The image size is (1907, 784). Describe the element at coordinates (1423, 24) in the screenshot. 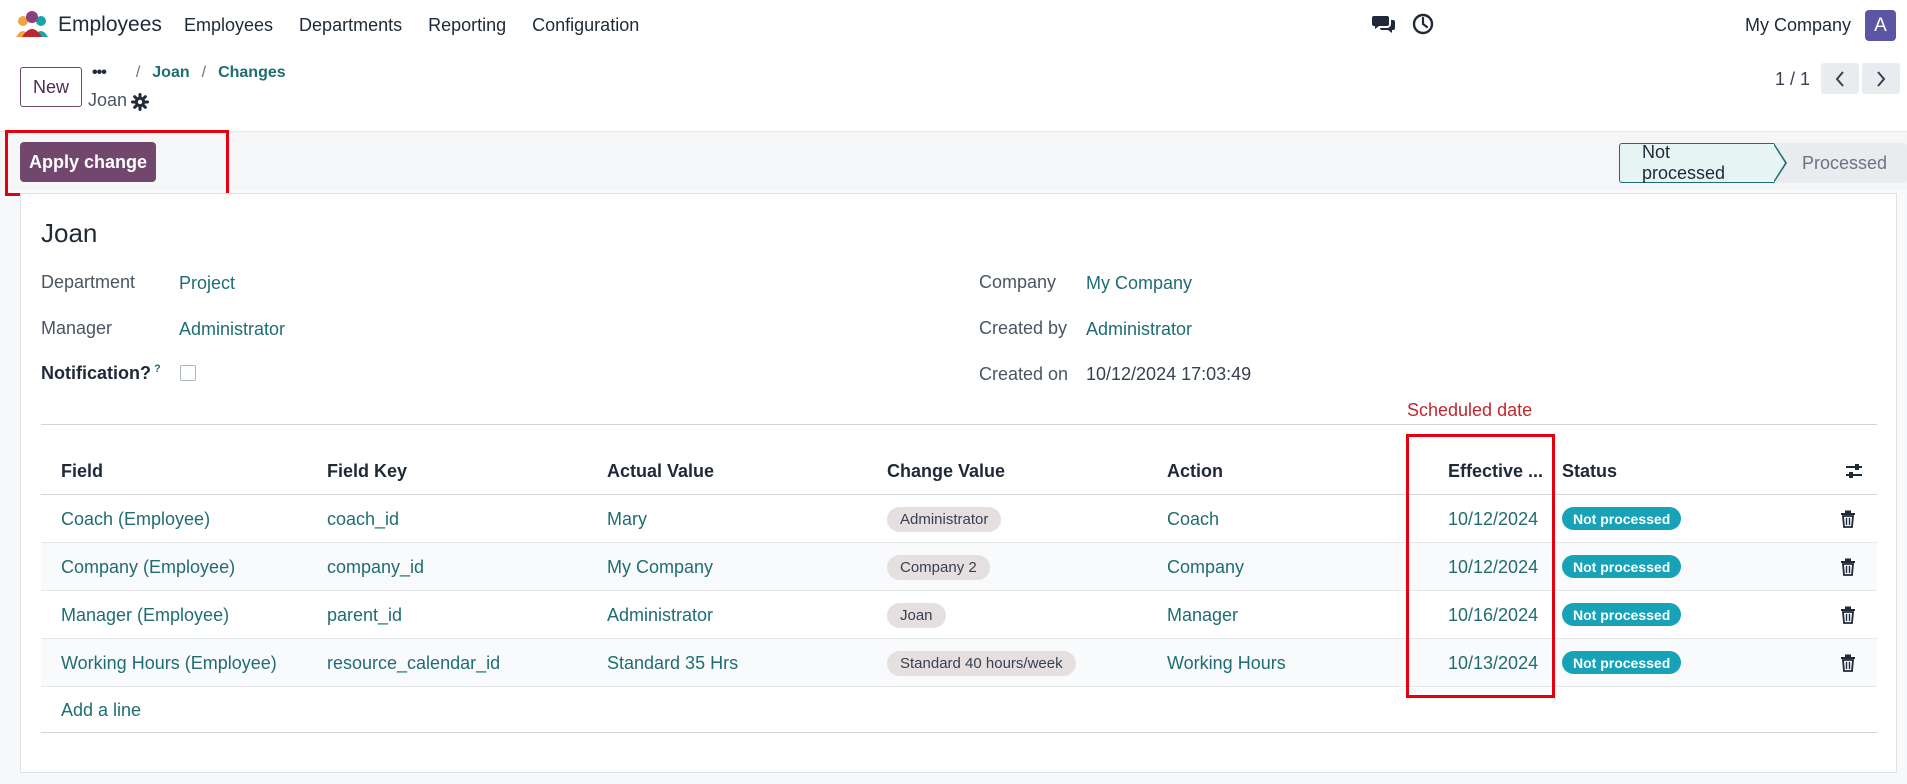

I see `activity-clock-icon` at that location.